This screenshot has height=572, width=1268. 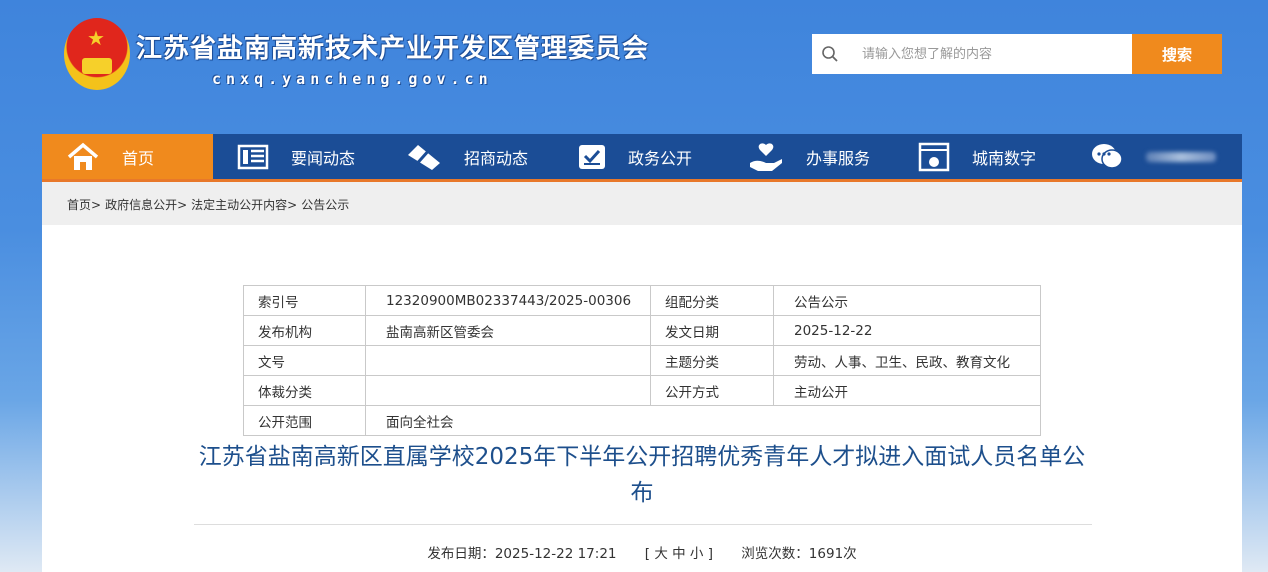 I want to click on check-doc-icon, so click(x=592, y=156).